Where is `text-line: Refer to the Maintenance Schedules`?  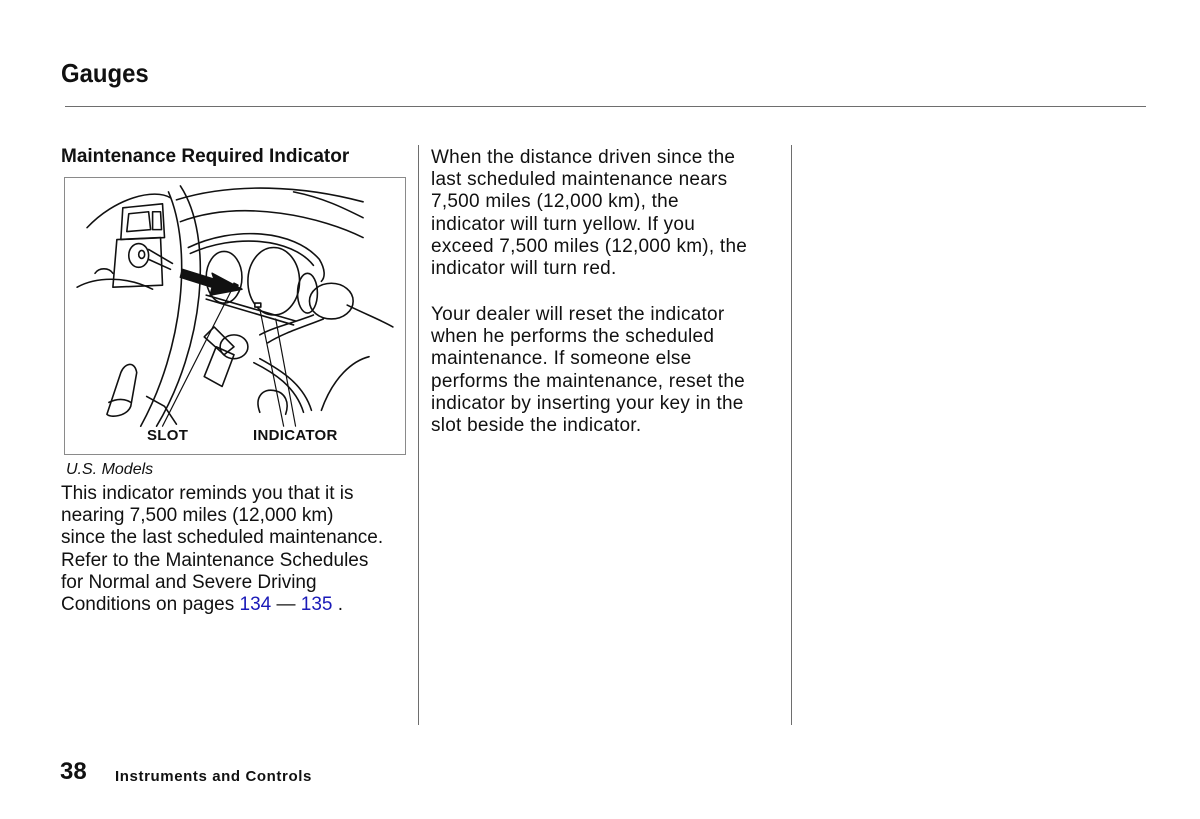
text-line: Refer to the Maintenance Schedules is located at coordinates (215, 560).